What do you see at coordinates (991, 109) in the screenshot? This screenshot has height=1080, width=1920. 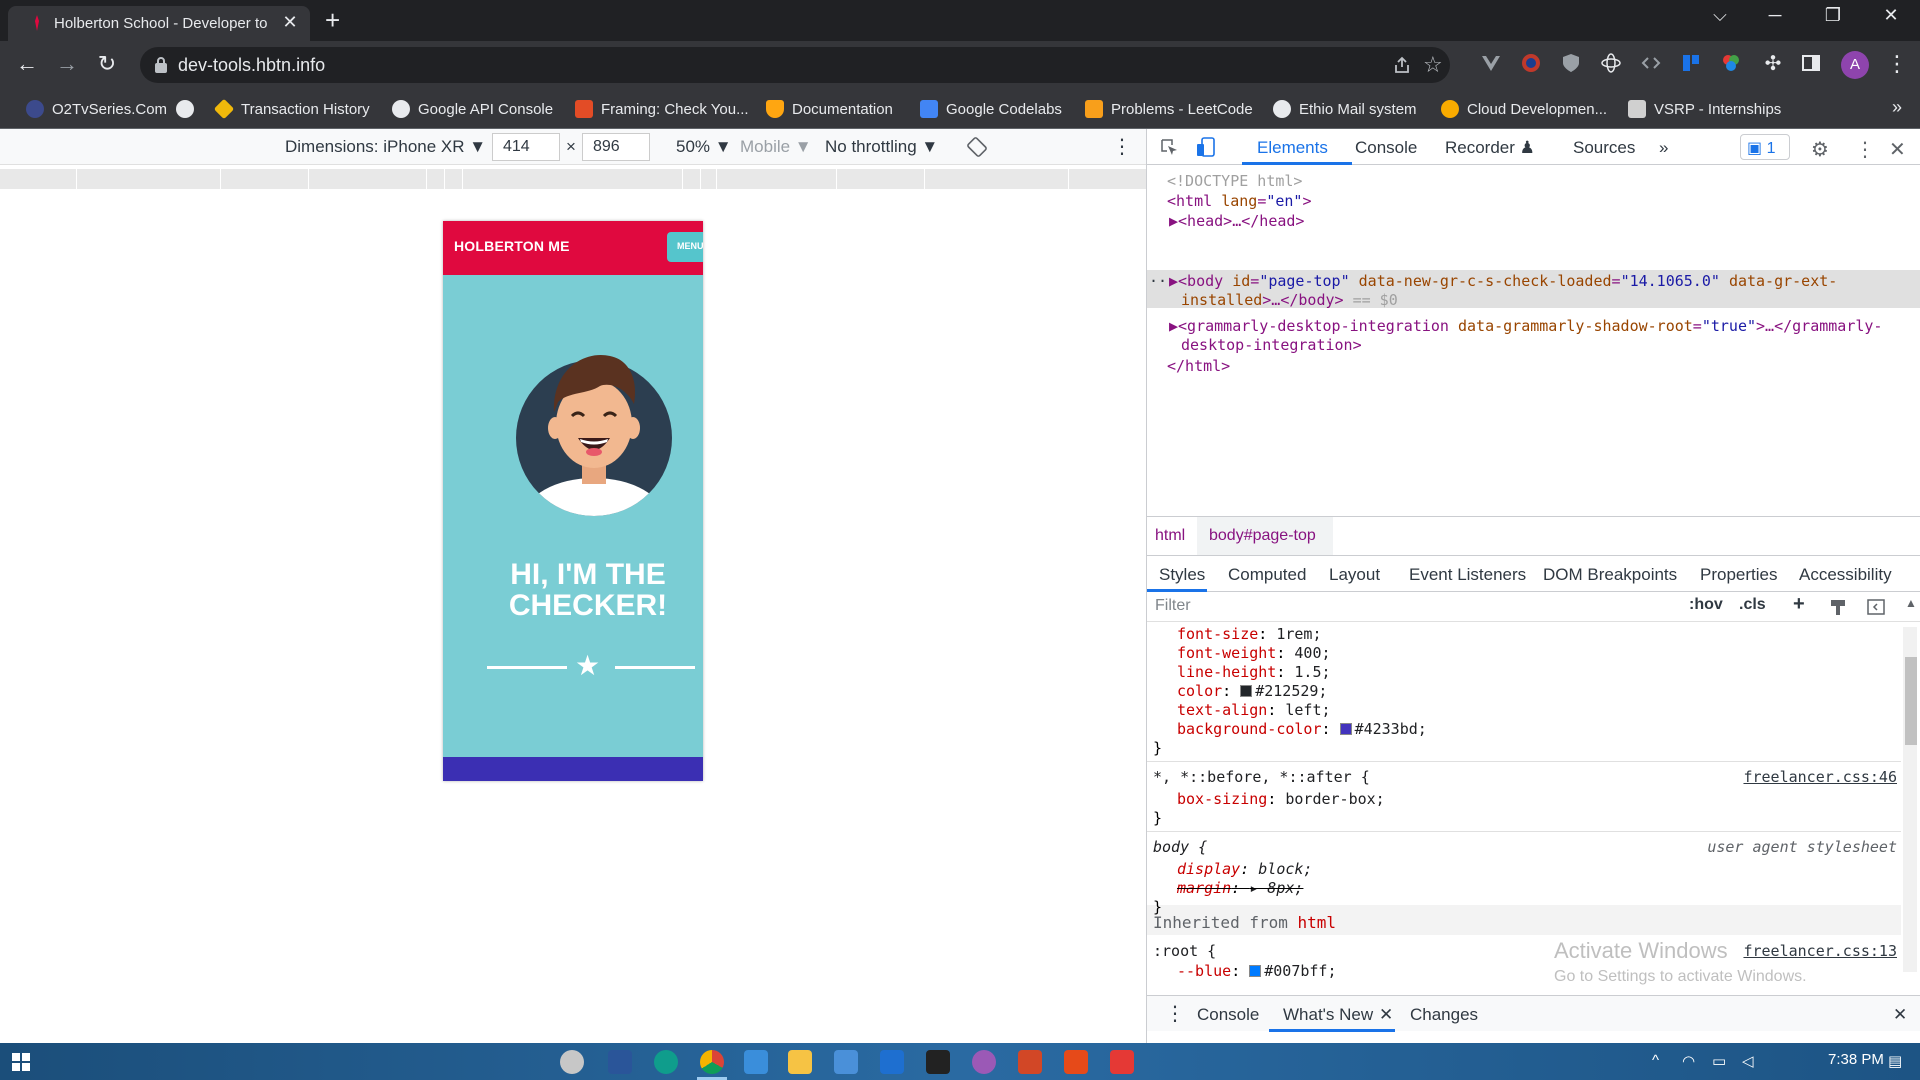 I see `bookmark-google-codelabs: Google Codelabs` at bounding box center [991, 109].